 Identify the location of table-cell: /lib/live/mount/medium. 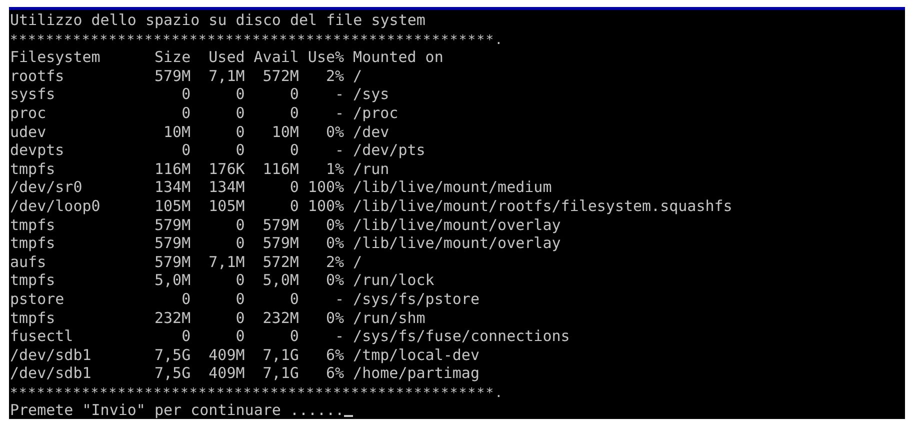
(452, 187).